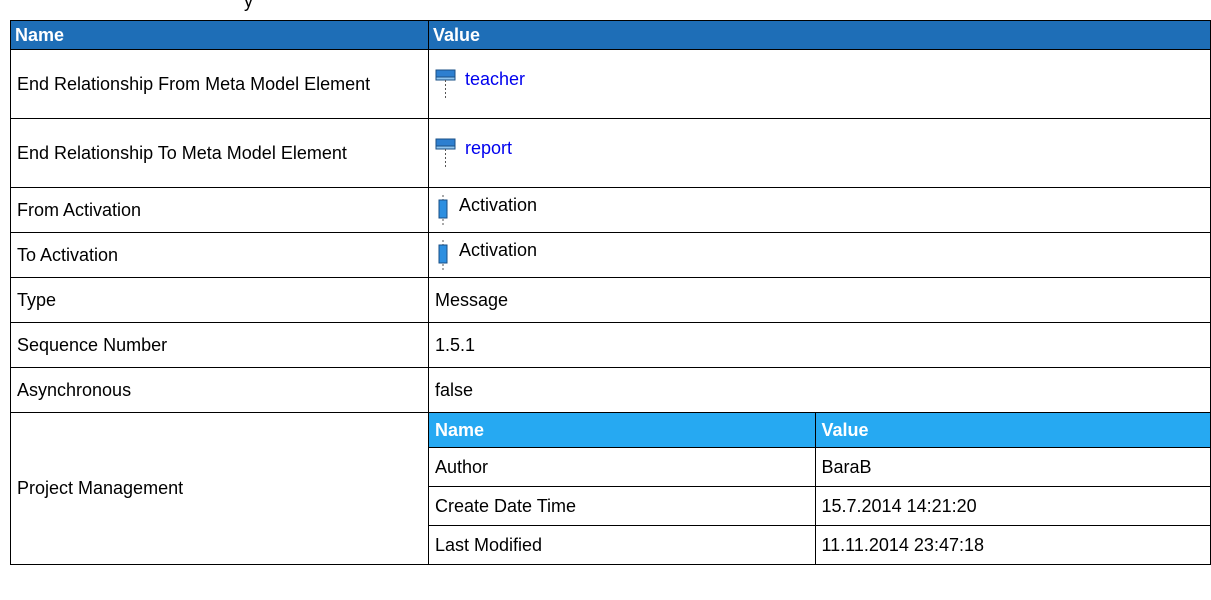 This screenshot has height=600, width=1211. Describe the element at coordinates (488, 148) in the screenshot. I see `value-link: report` at that location.